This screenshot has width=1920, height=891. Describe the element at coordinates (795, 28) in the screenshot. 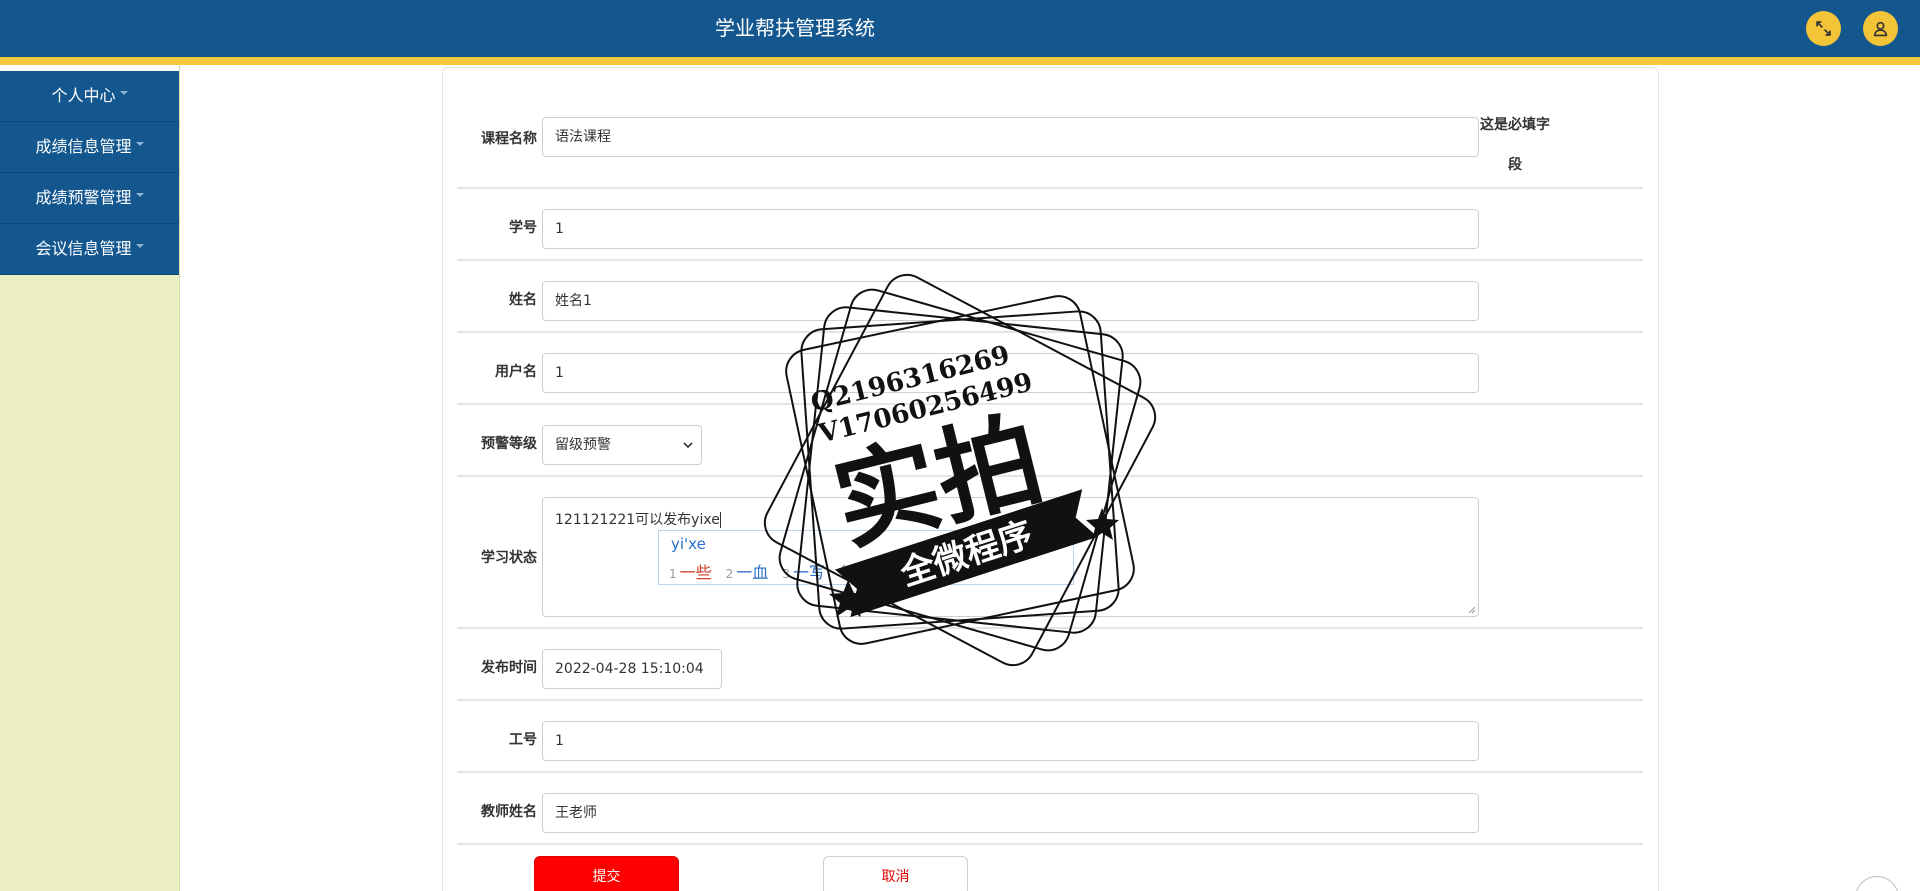

I see `app-title: 学业帮扶管理系统` at that location.